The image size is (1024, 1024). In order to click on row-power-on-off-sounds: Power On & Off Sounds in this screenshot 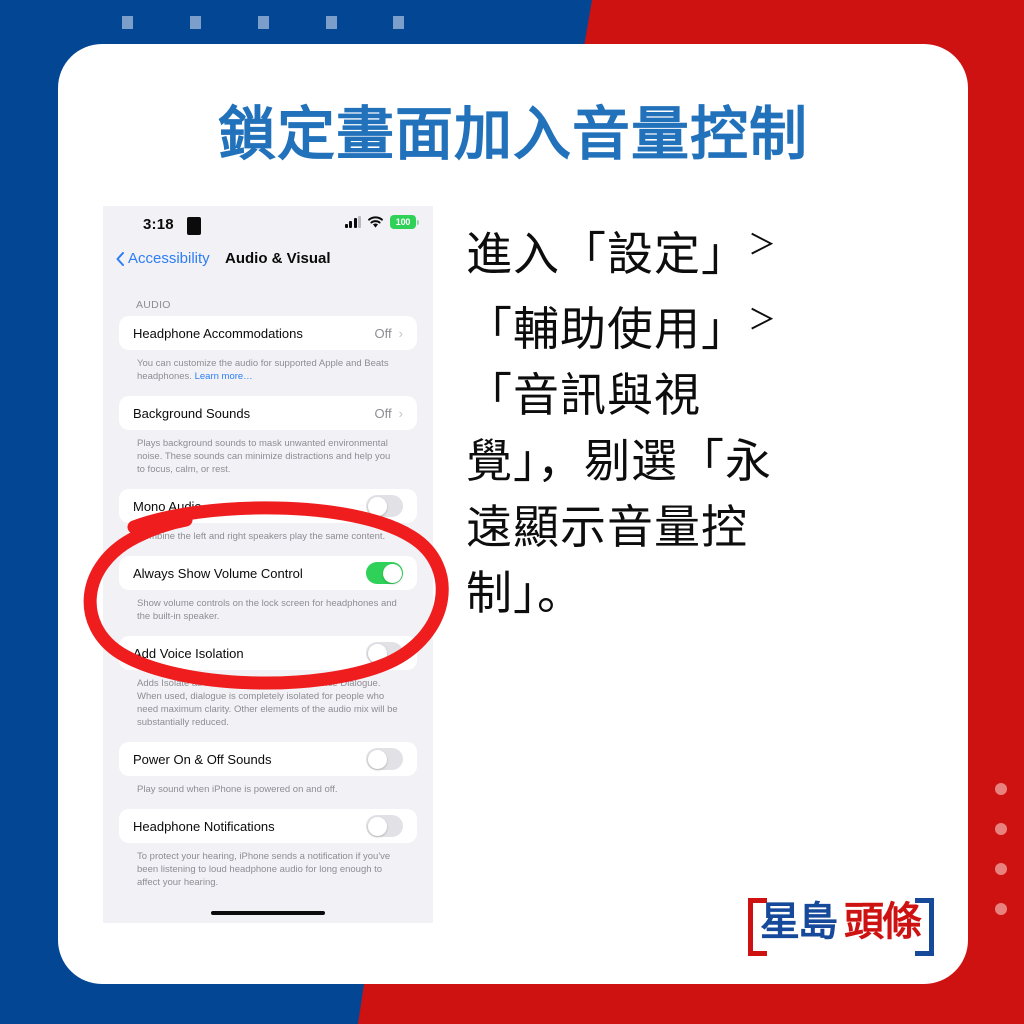, I will do `click(268, 759)`.